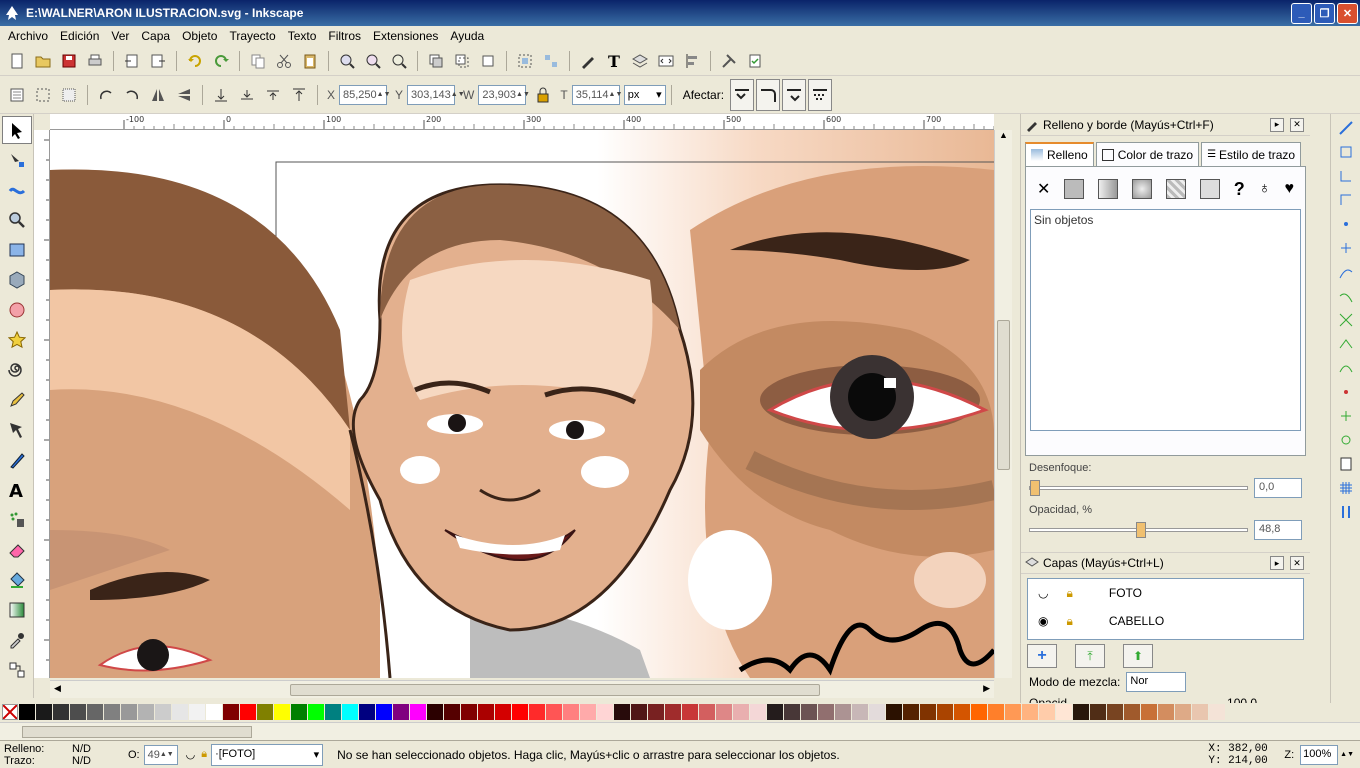  Describe the element at coordinates (1035, 488) in the screenshot. I see `blur-slider-knob` at that location.